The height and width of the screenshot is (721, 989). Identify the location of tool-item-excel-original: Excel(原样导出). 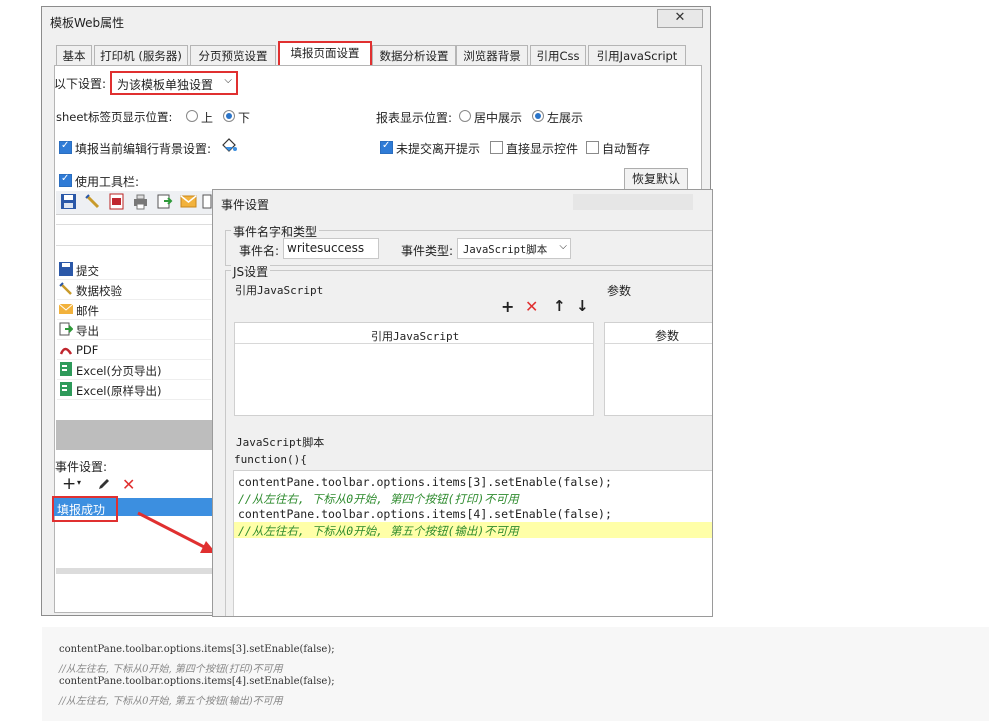
(134, 390).